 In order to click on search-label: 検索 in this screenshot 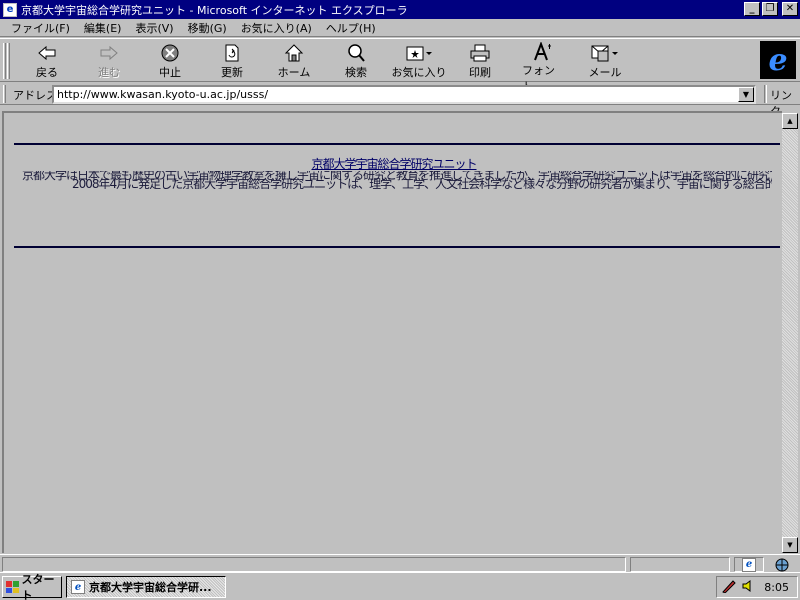, I will do `click(356, 72)`.